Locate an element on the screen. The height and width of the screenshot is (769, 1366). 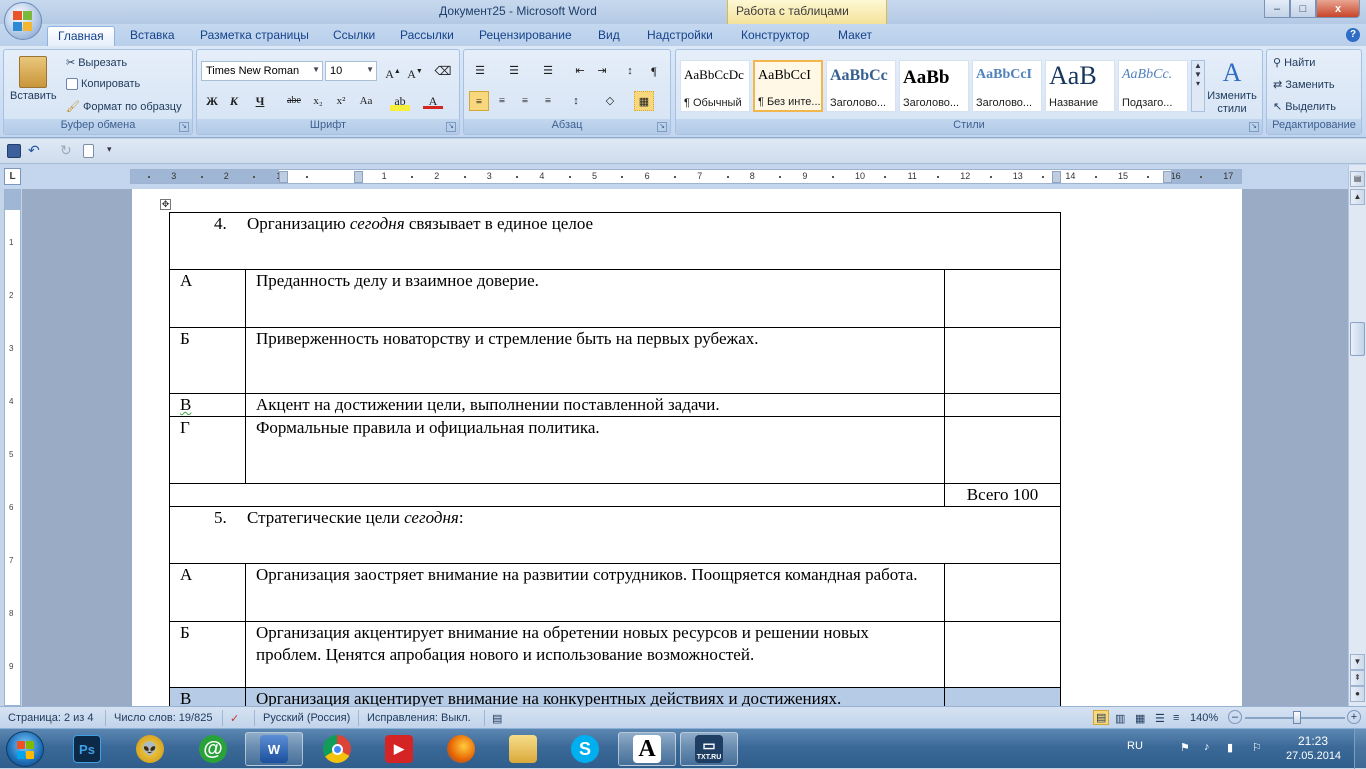
taskbar-firefox is located at coordinates (461, 749).